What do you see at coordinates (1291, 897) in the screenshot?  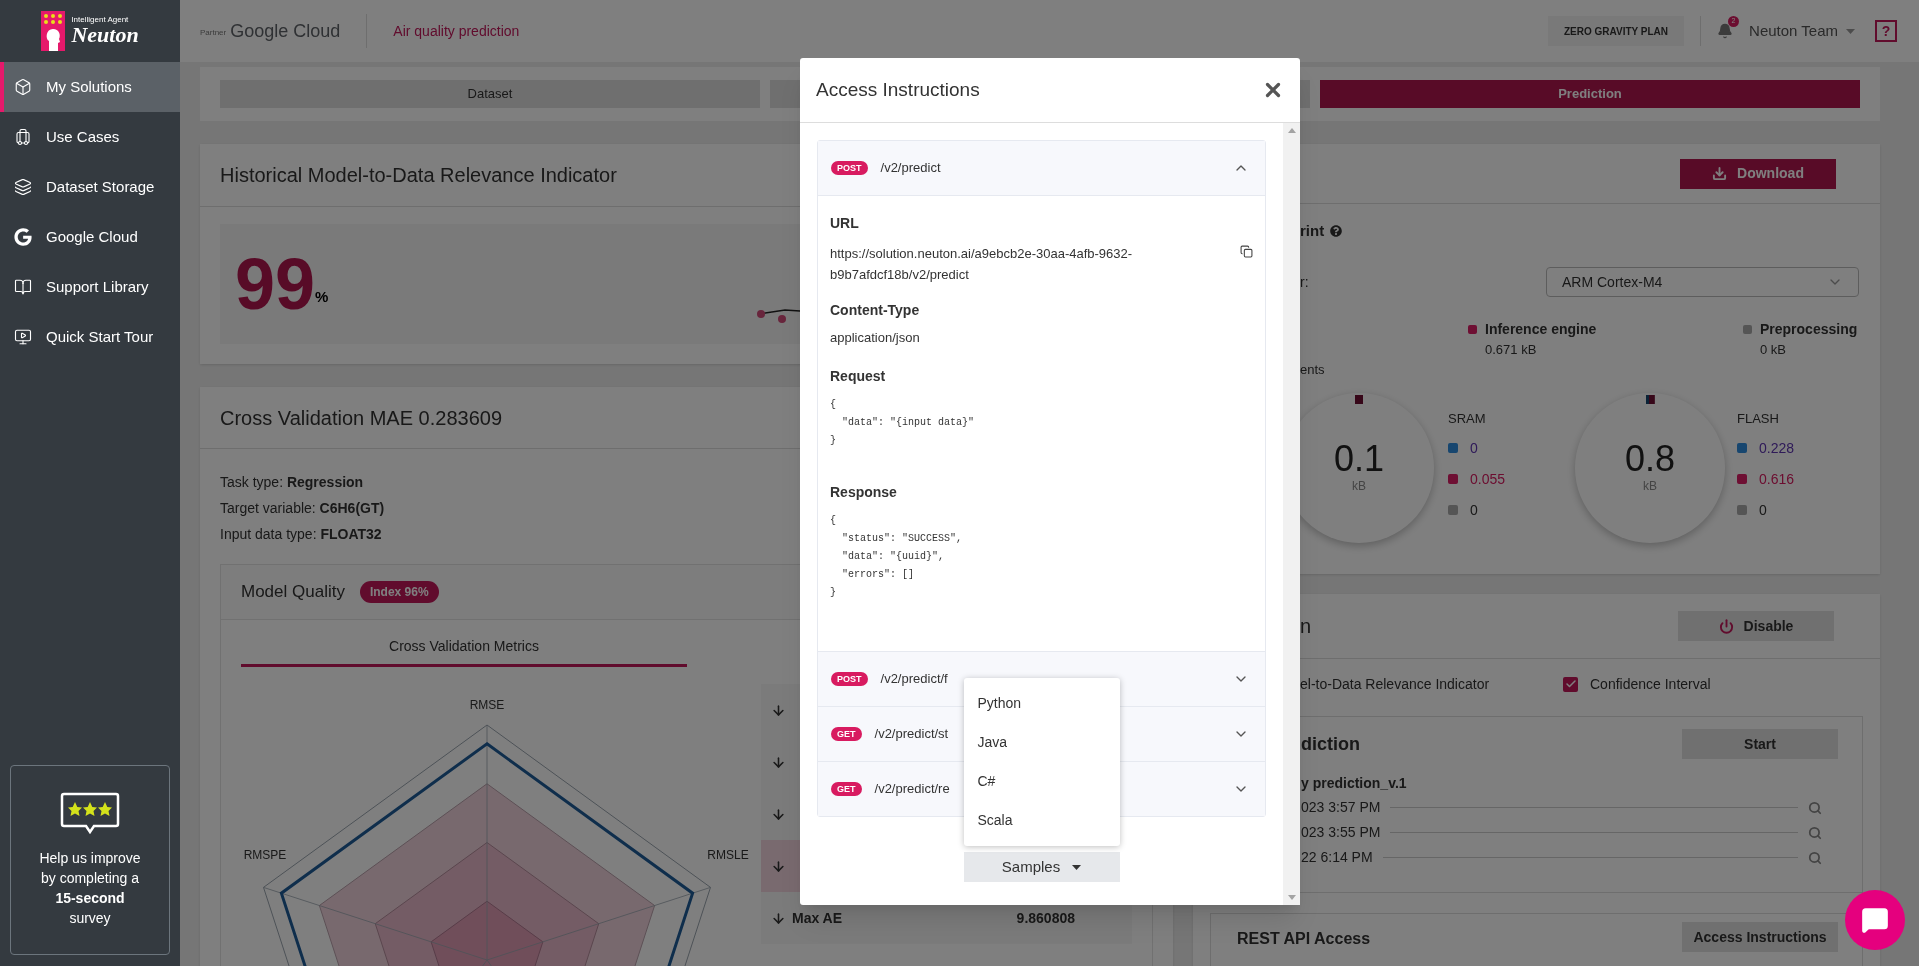 I see `scroll-down-icon` at bounding box center [1291, 897].